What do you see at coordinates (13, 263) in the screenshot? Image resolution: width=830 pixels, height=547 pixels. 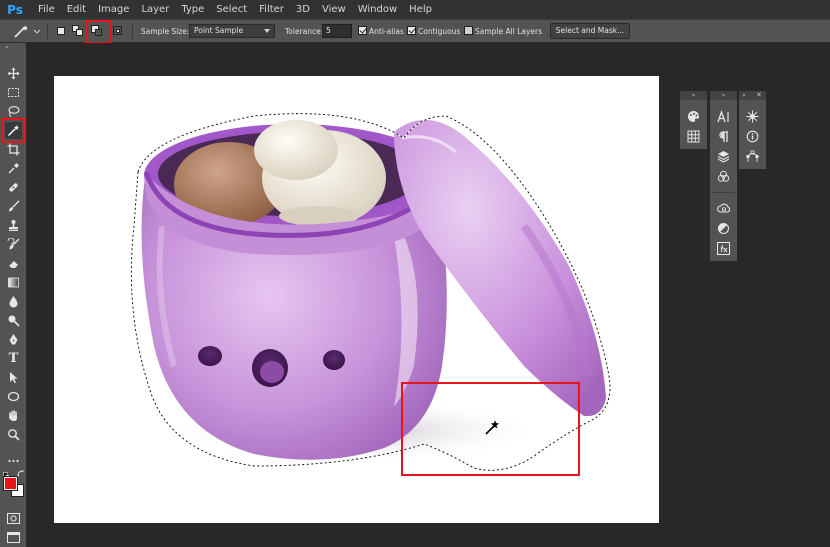 I see `eraser-tool` at bounding box center [13, 263].